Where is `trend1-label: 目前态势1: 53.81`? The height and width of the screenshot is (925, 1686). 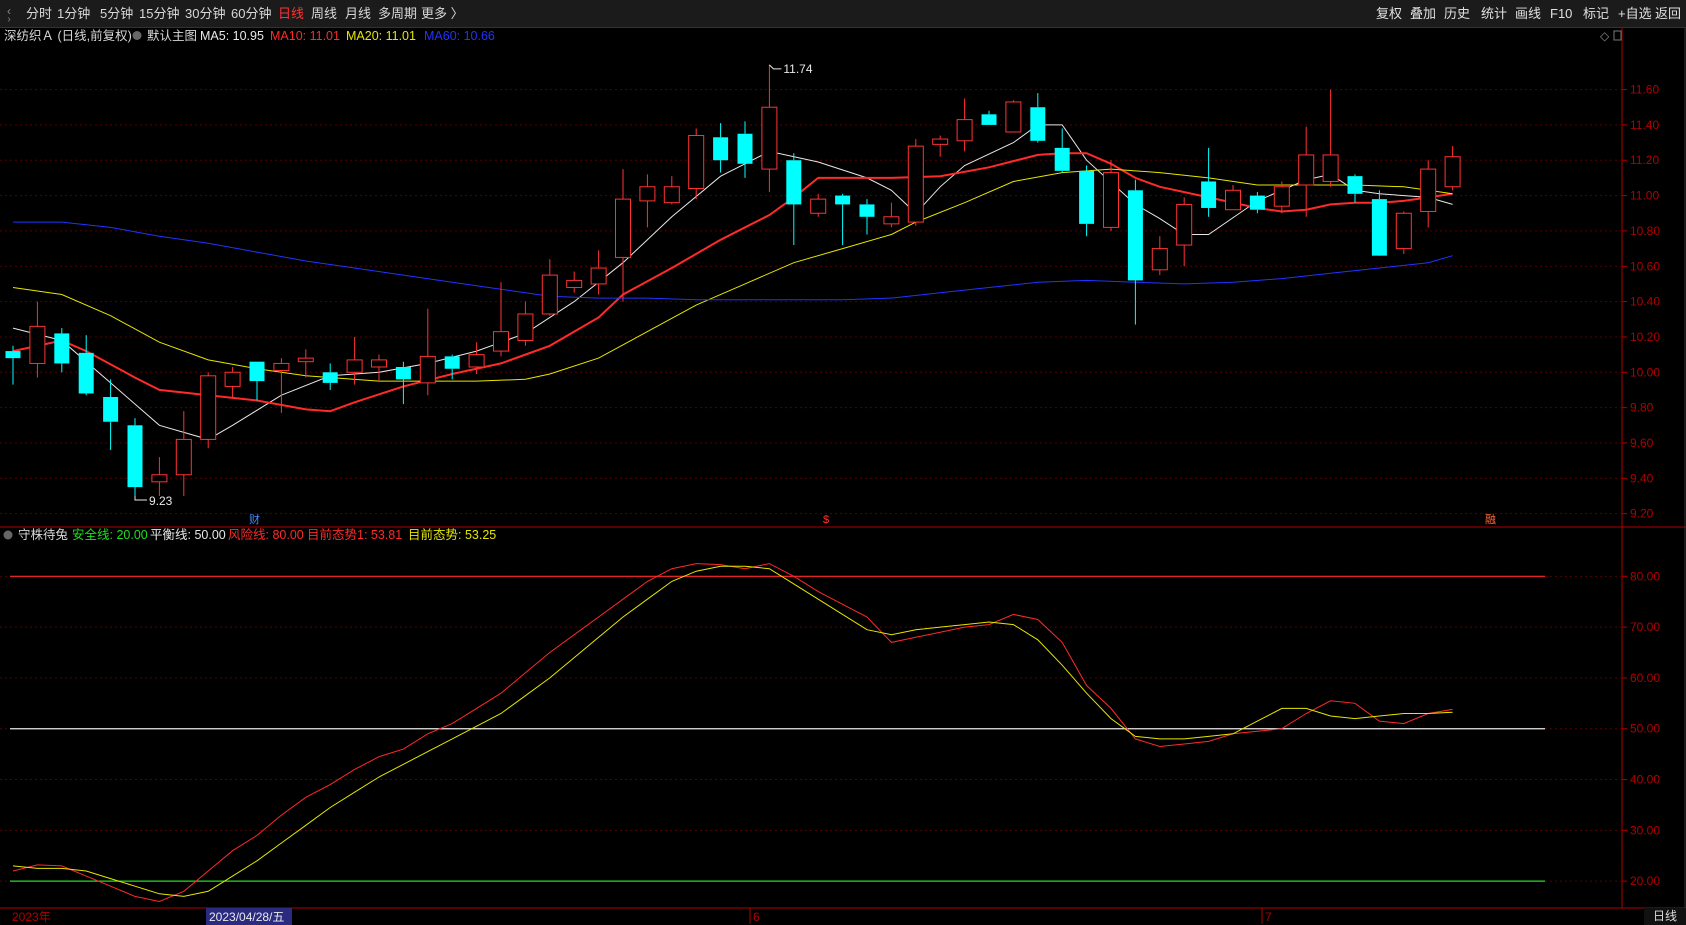 trend1-label: 目前态势1: 53.81 is located at coordinates (354, 534).